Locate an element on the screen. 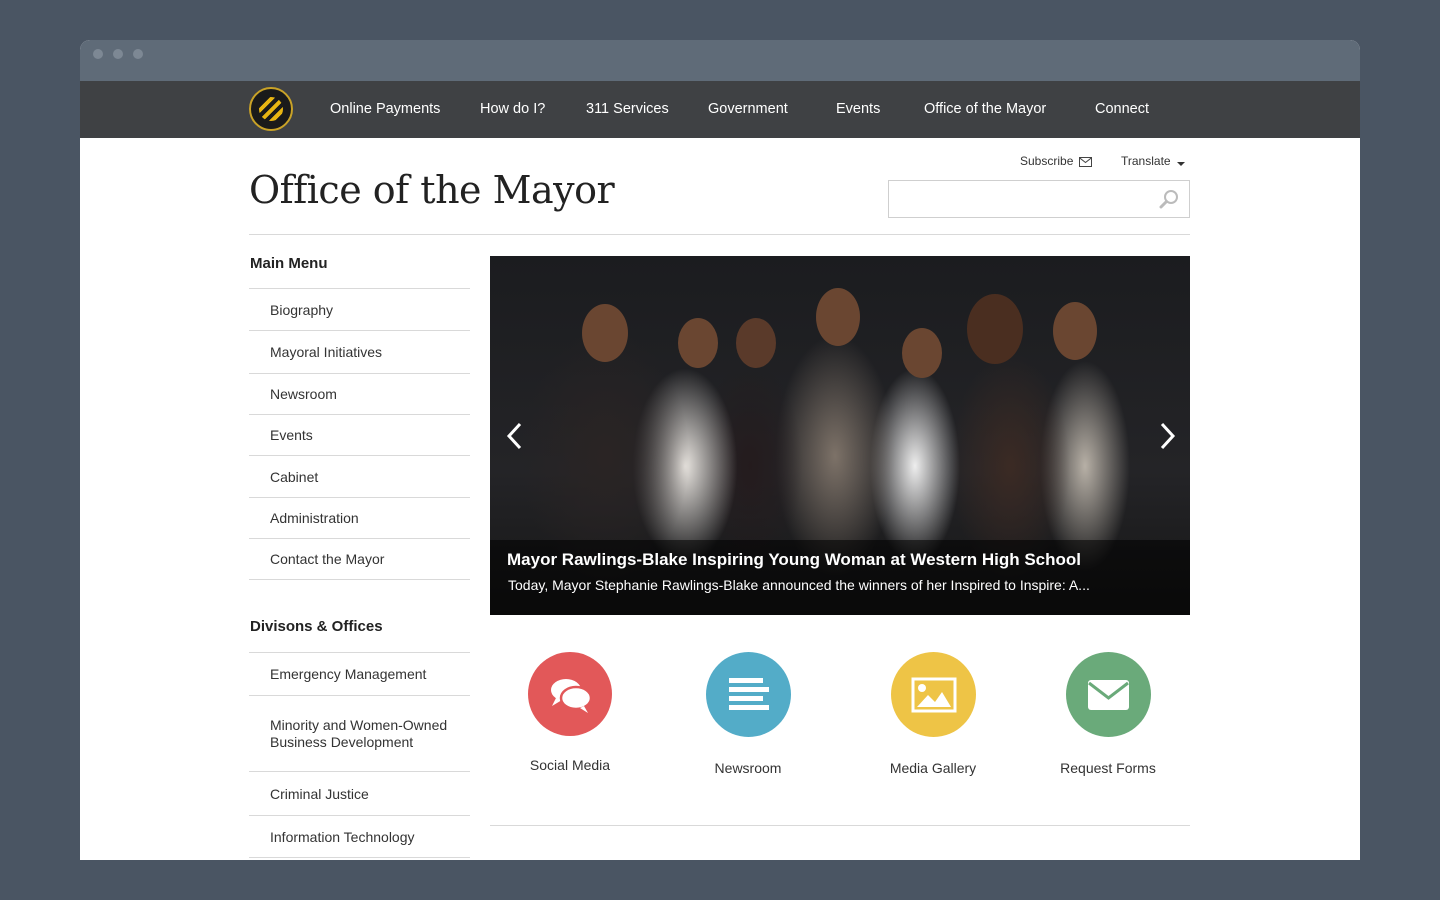 Image resolution: width=1440 pixels, height=900 pixels. nav-government: Government is located at coordinates (748, 109).